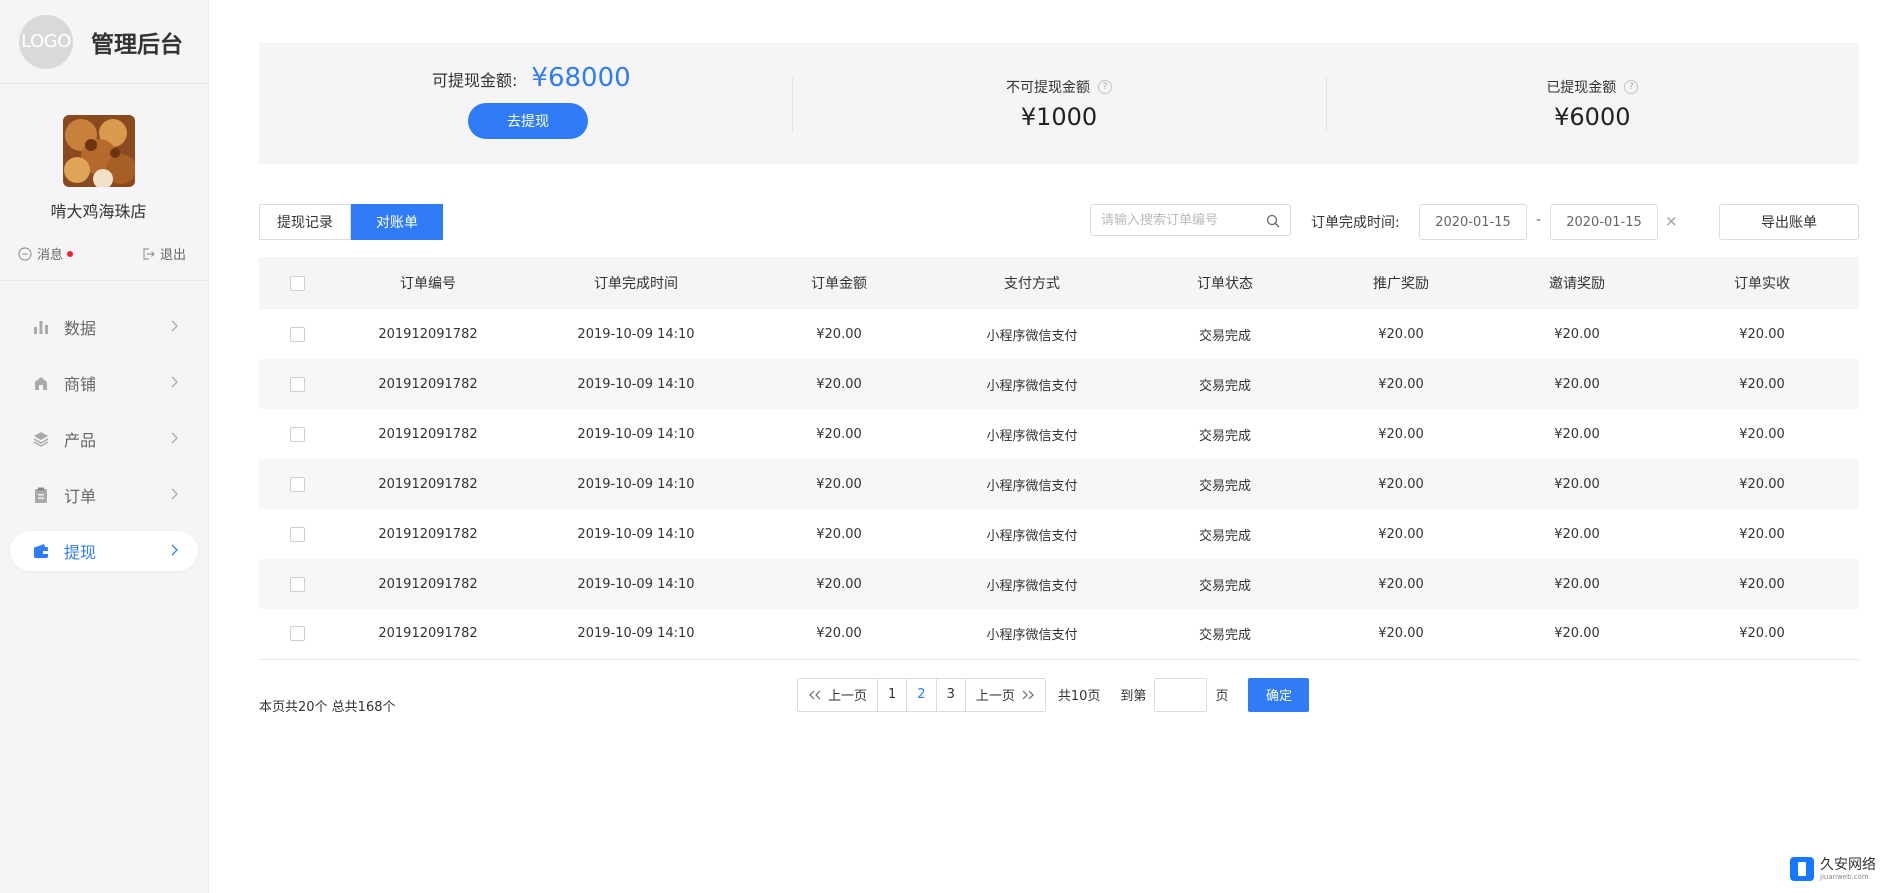 This screenshot has width=1894, height=893. I want to click on end-date-field: 2020-01-15, so click(1604, 222).